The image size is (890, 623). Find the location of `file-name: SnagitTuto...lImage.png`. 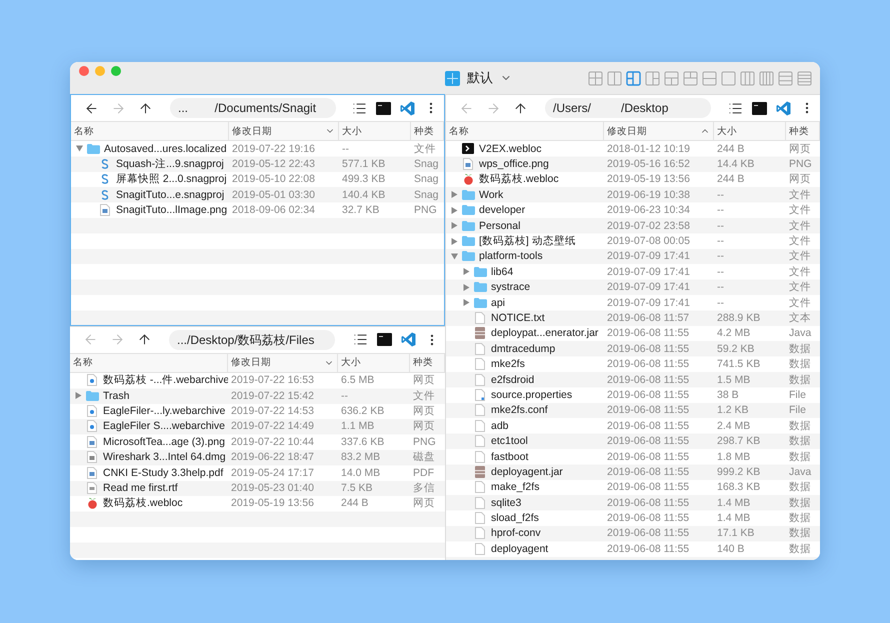

file-name: SnagitTuto...lImage.png is located at coordinates (172, 210).